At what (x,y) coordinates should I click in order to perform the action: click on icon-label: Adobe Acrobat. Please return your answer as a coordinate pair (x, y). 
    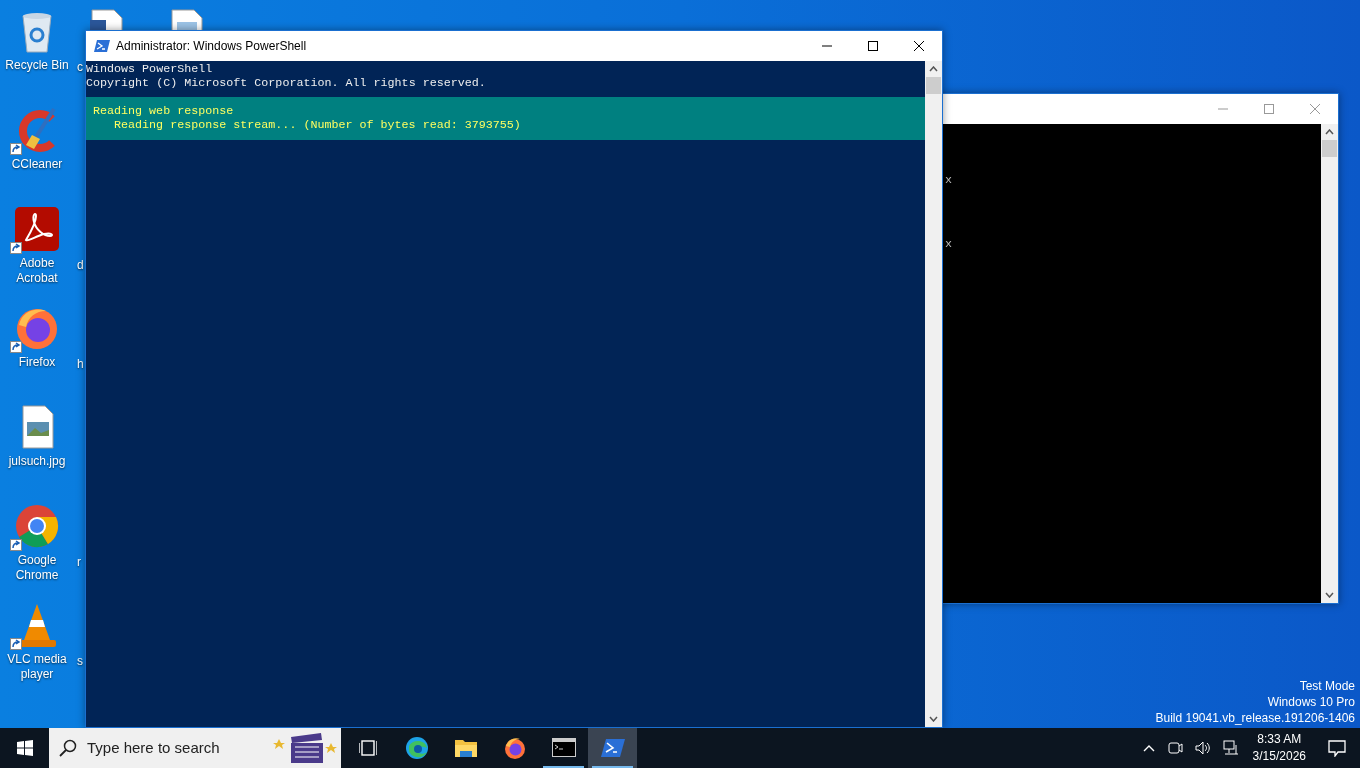
    Looking at the image, I should click on (37, 271).